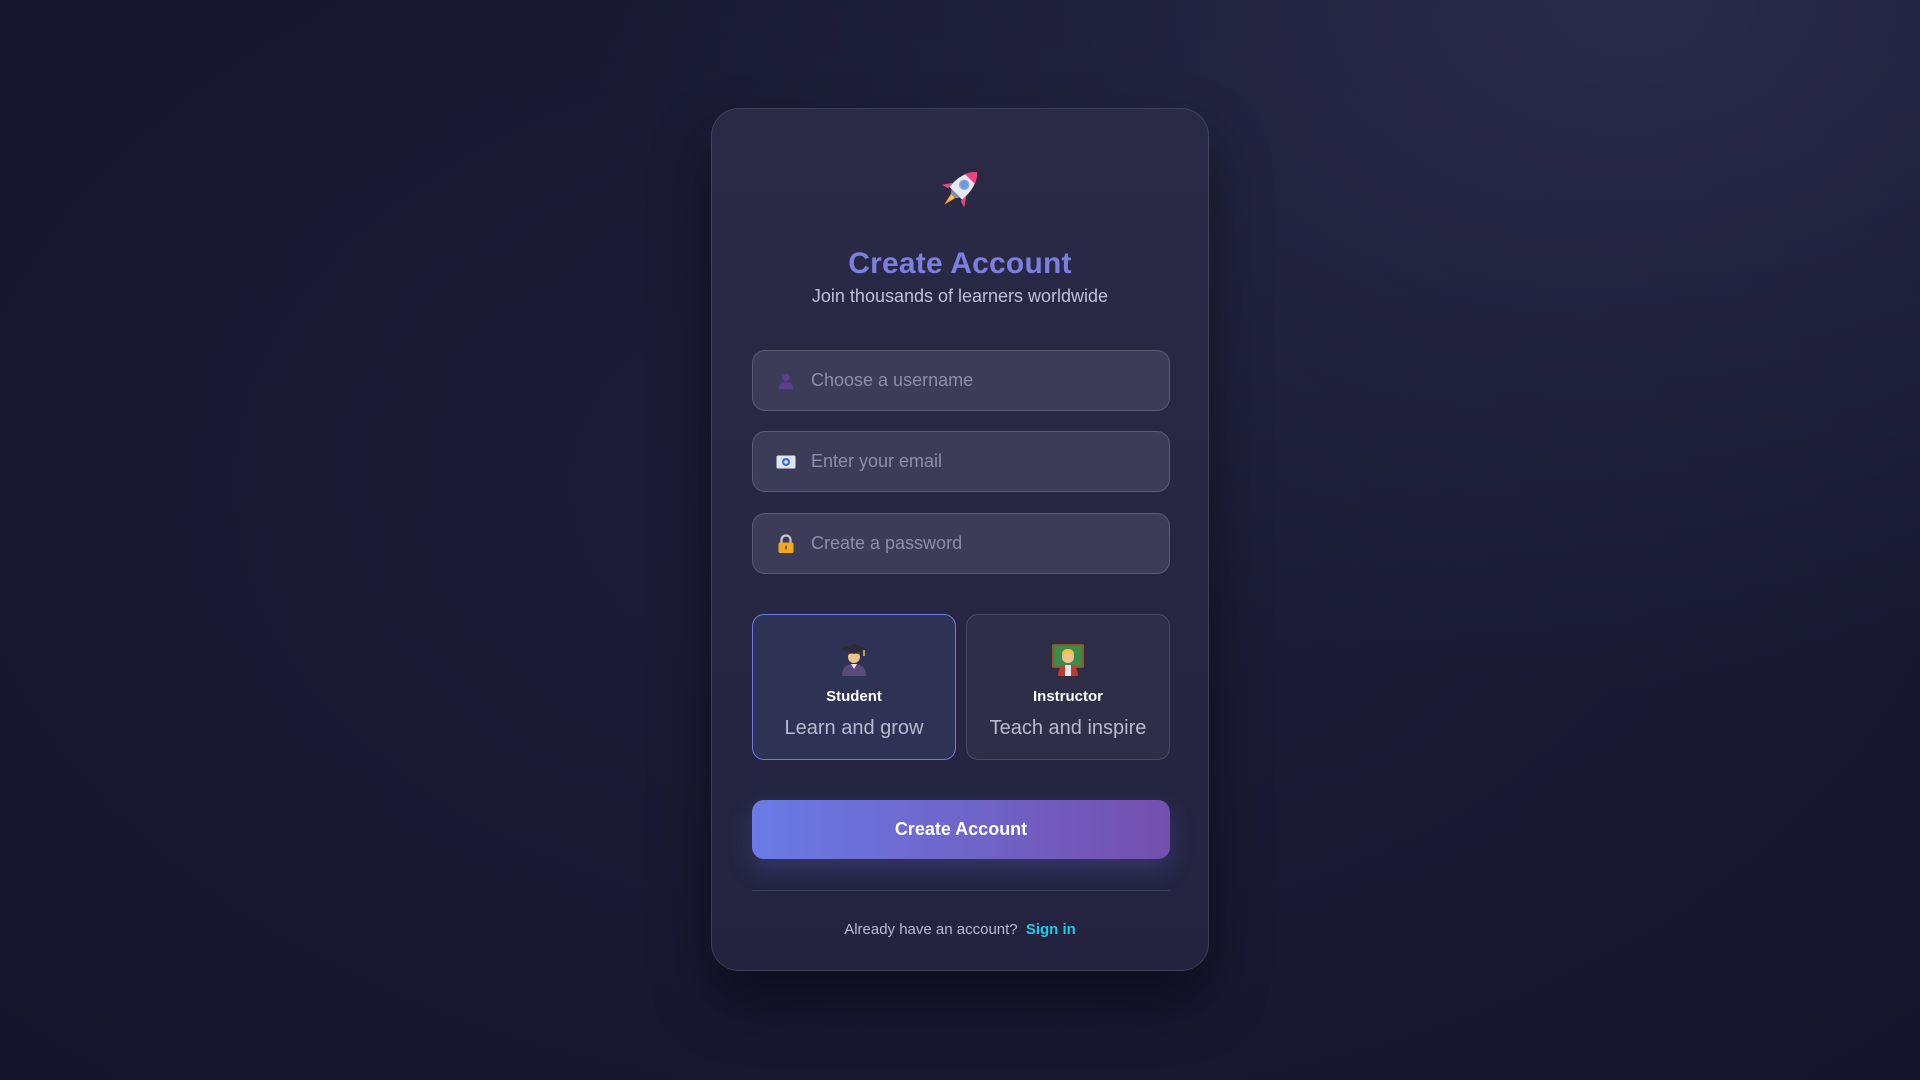 The image size is (1920, 1080). What do you see at coordinates (1067, 696) in the screenshot?
I see `role-title: Instructor` at bounding box center [1067, 696].